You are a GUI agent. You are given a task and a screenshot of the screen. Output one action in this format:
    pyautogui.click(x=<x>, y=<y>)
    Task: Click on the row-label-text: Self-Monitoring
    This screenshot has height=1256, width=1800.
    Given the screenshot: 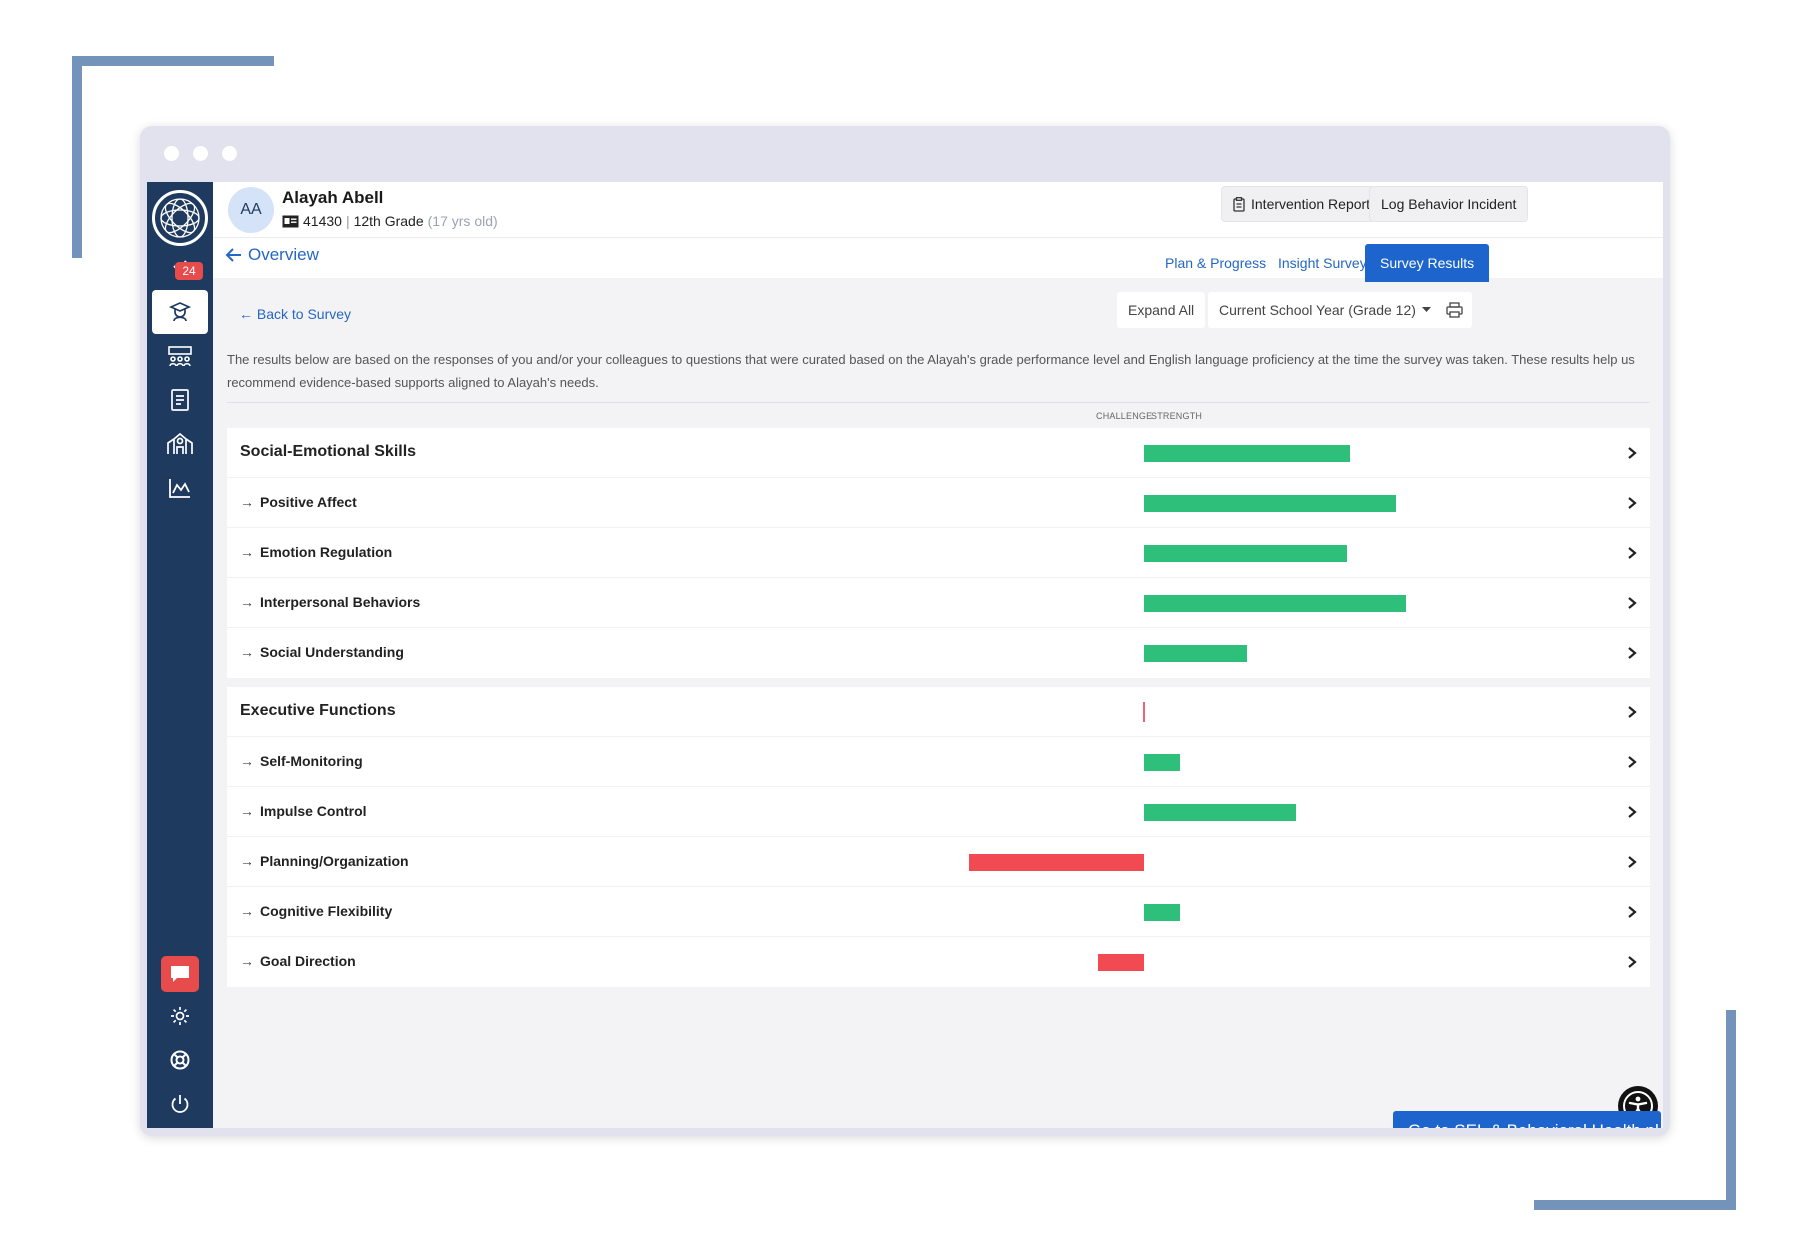 What is the action you would take?
    pyautogui.click(x=311, y=761)
    